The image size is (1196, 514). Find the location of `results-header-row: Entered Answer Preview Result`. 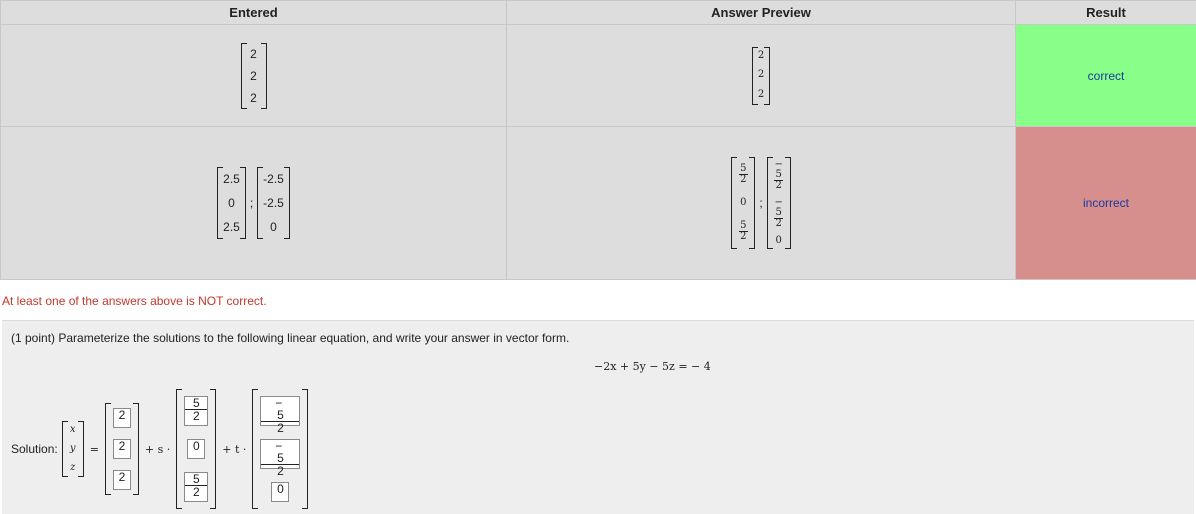

results-header-row: Entered Answer Preview Result is located at coordinates (598, 12).